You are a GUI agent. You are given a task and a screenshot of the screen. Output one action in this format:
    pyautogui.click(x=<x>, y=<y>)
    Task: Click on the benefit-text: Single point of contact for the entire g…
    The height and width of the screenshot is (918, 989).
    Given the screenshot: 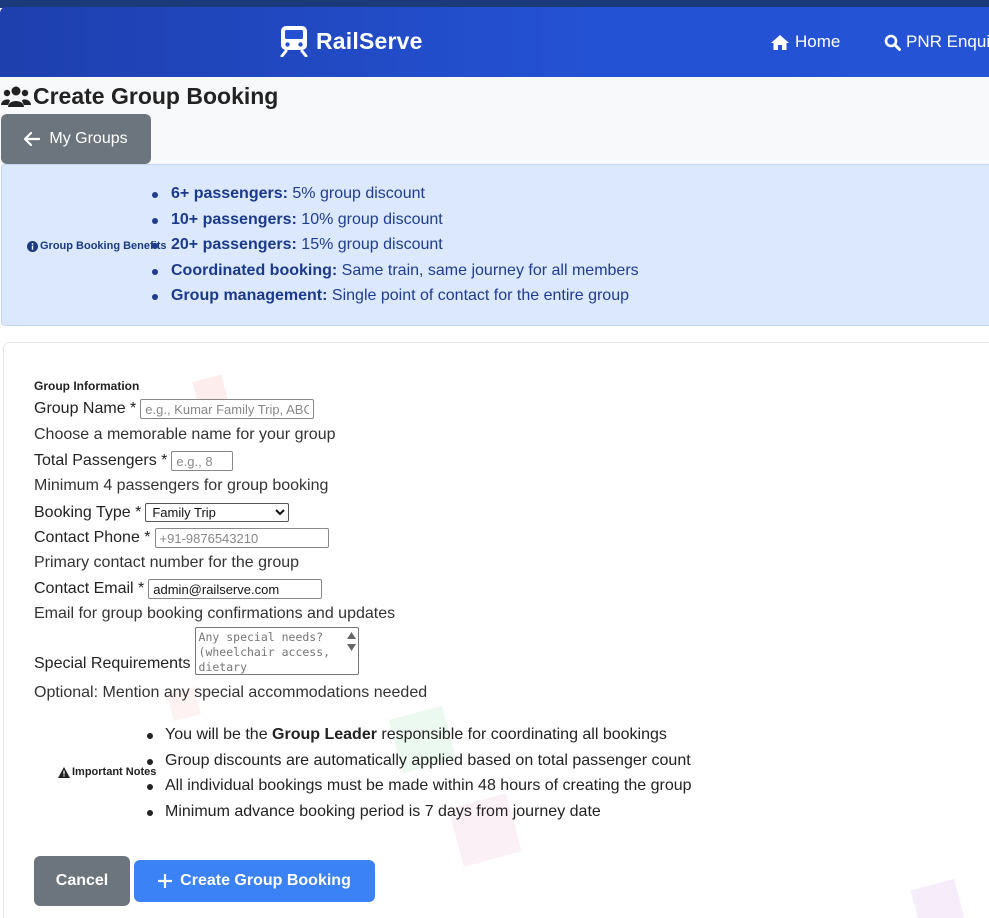 What is the action you would take?
    pyautogui.click(x=478, y=295)
    